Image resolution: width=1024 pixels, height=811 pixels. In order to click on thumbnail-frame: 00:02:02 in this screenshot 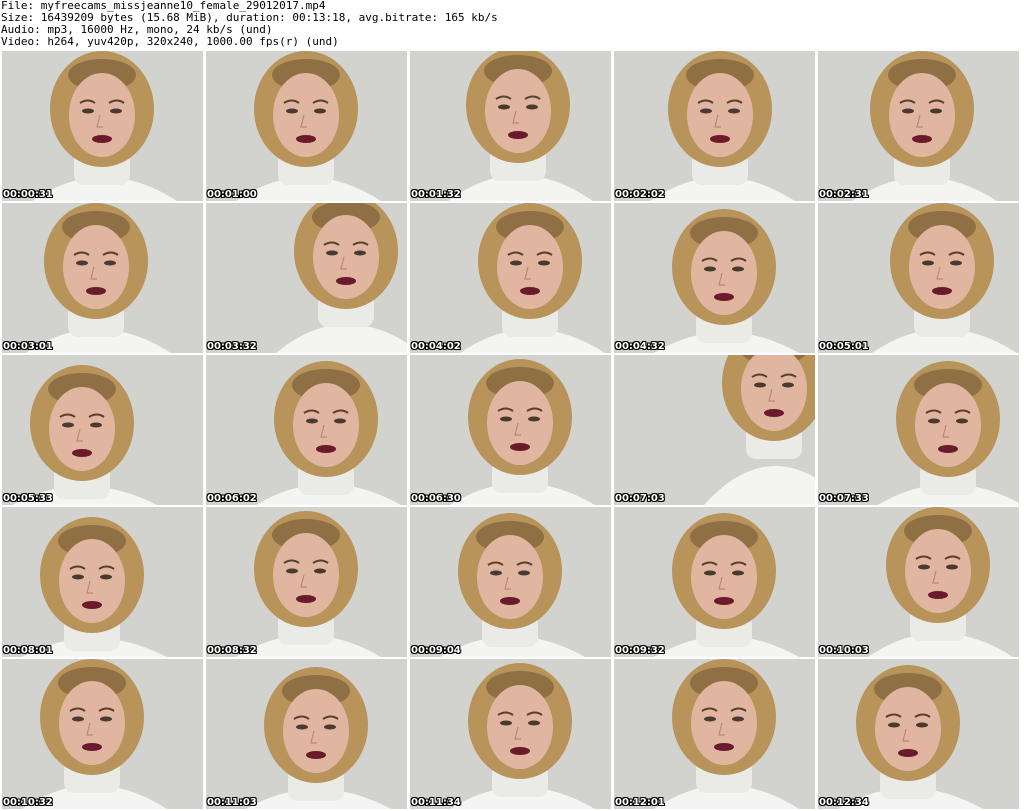, I will do `click(714, 126)`.